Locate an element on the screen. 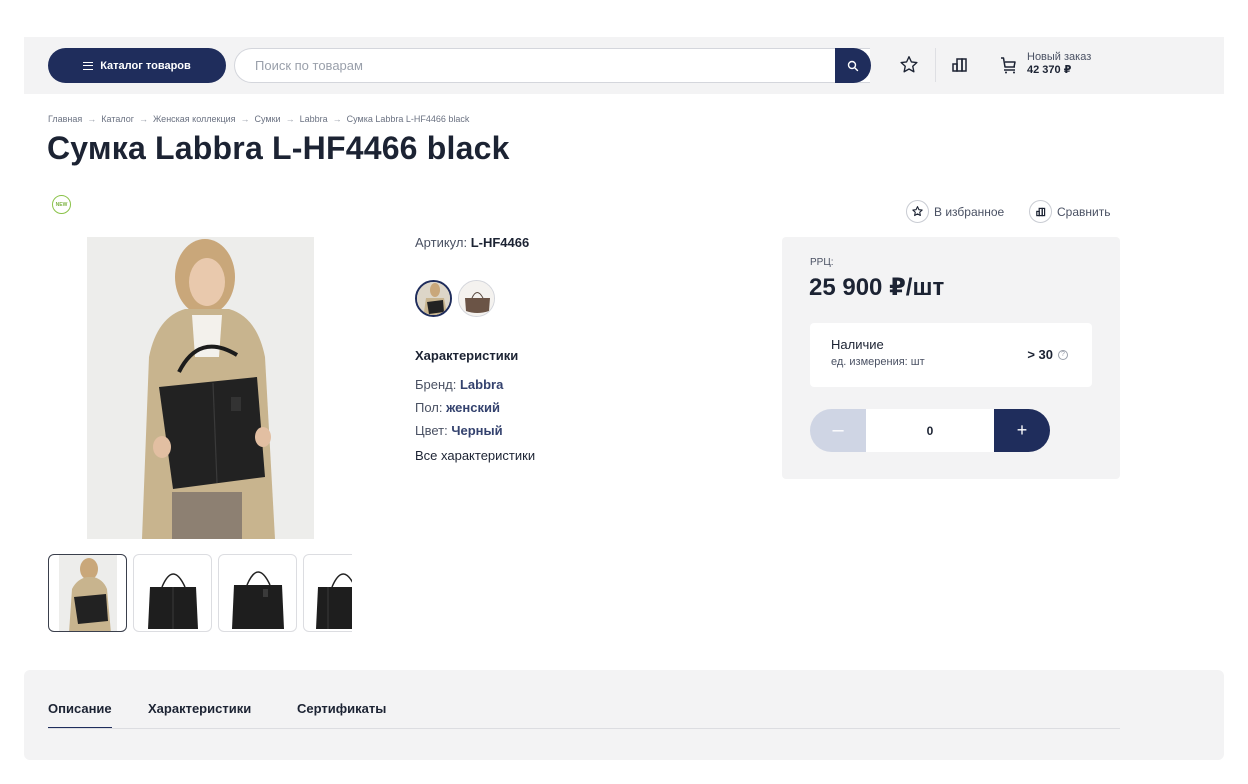  article-value: L-HF4466 is located at coordinates (500, 242).